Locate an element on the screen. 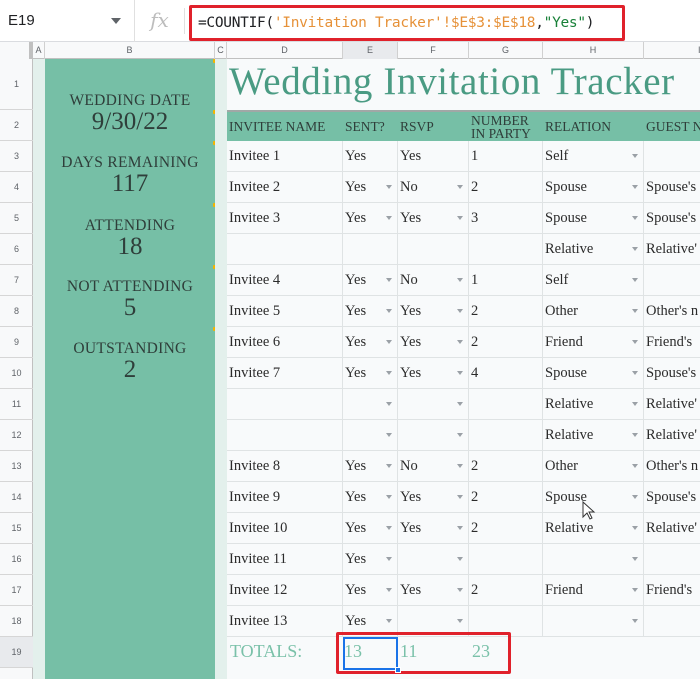  chevron-down-icon is located at coordinates (116, 20).